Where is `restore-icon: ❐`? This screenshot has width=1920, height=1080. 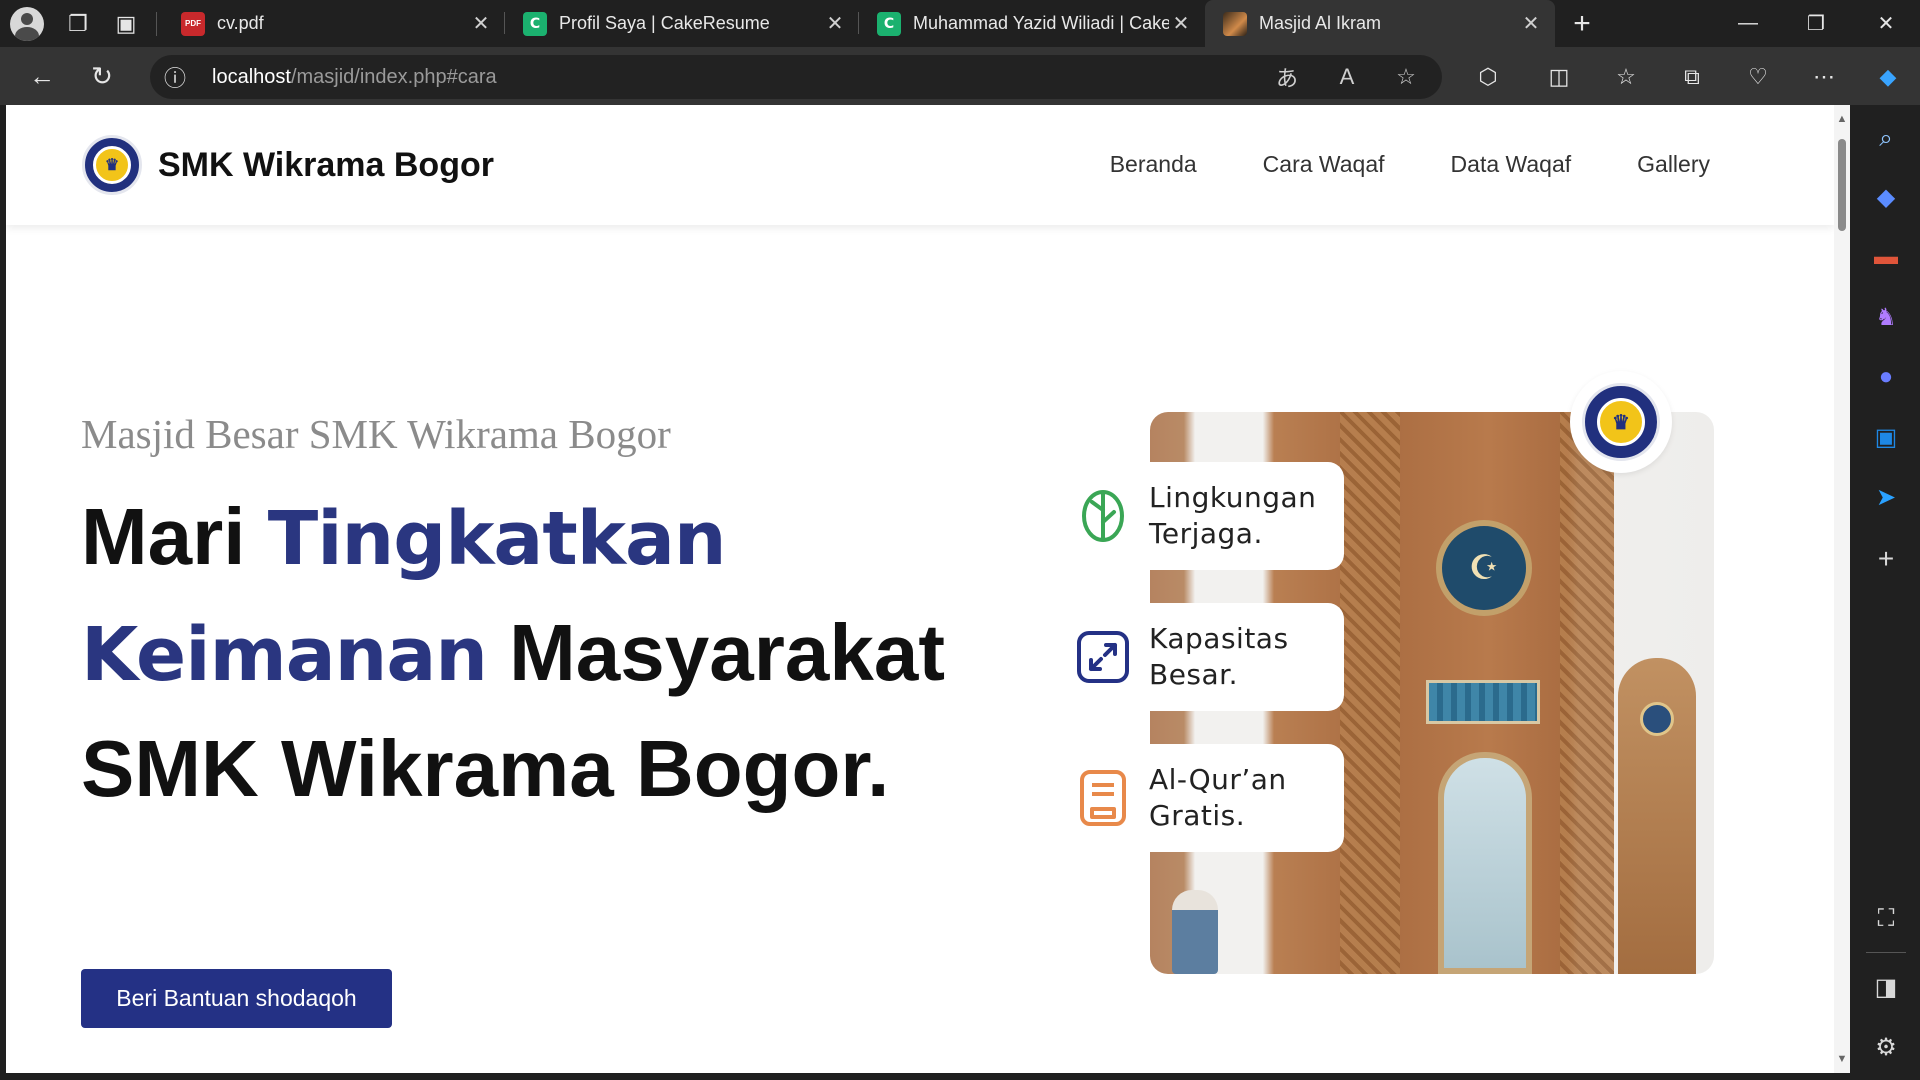
restore-icon: ❐ is located at coordinates (1816, 23).